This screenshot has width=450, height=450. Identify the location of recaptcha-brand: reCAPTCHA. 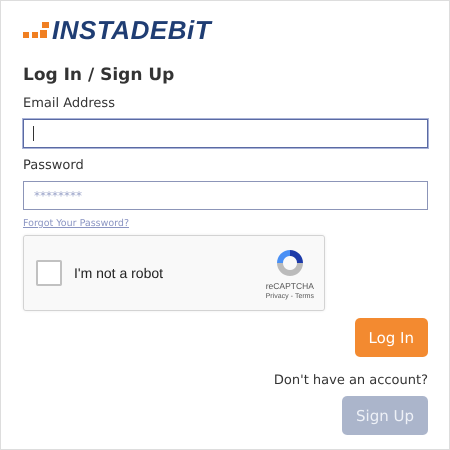
(290, 285).